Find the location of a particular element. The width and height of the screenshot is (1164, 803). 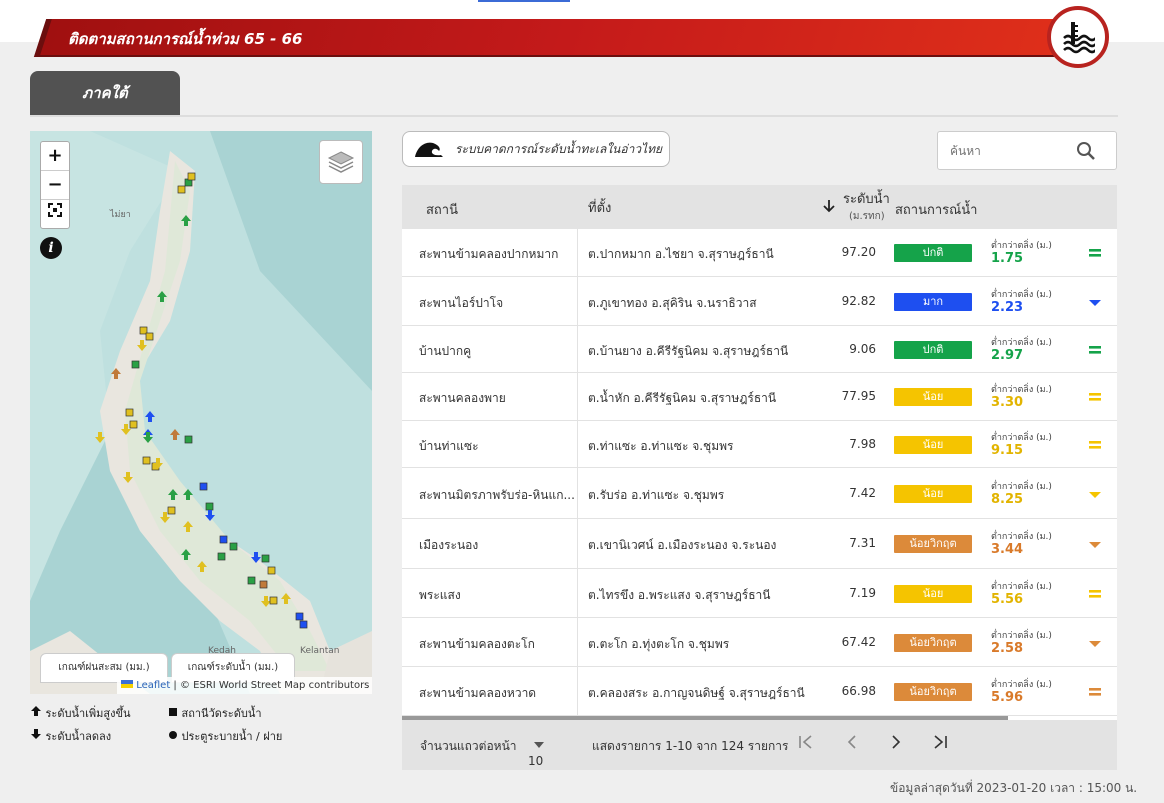

arrow-up-icon is located at coordinates (36, 711).